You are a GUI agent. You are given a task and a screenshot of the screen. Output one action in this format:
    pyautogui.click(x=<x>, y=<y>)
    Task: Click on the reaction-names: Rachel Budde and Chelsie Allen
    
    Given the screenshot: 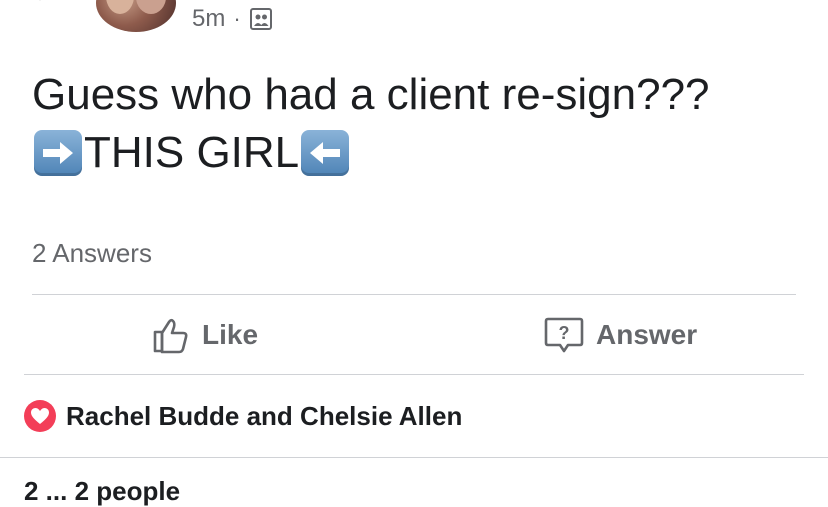 What is the action you would take?
    pyautogui.click(x=264, y=415)
    